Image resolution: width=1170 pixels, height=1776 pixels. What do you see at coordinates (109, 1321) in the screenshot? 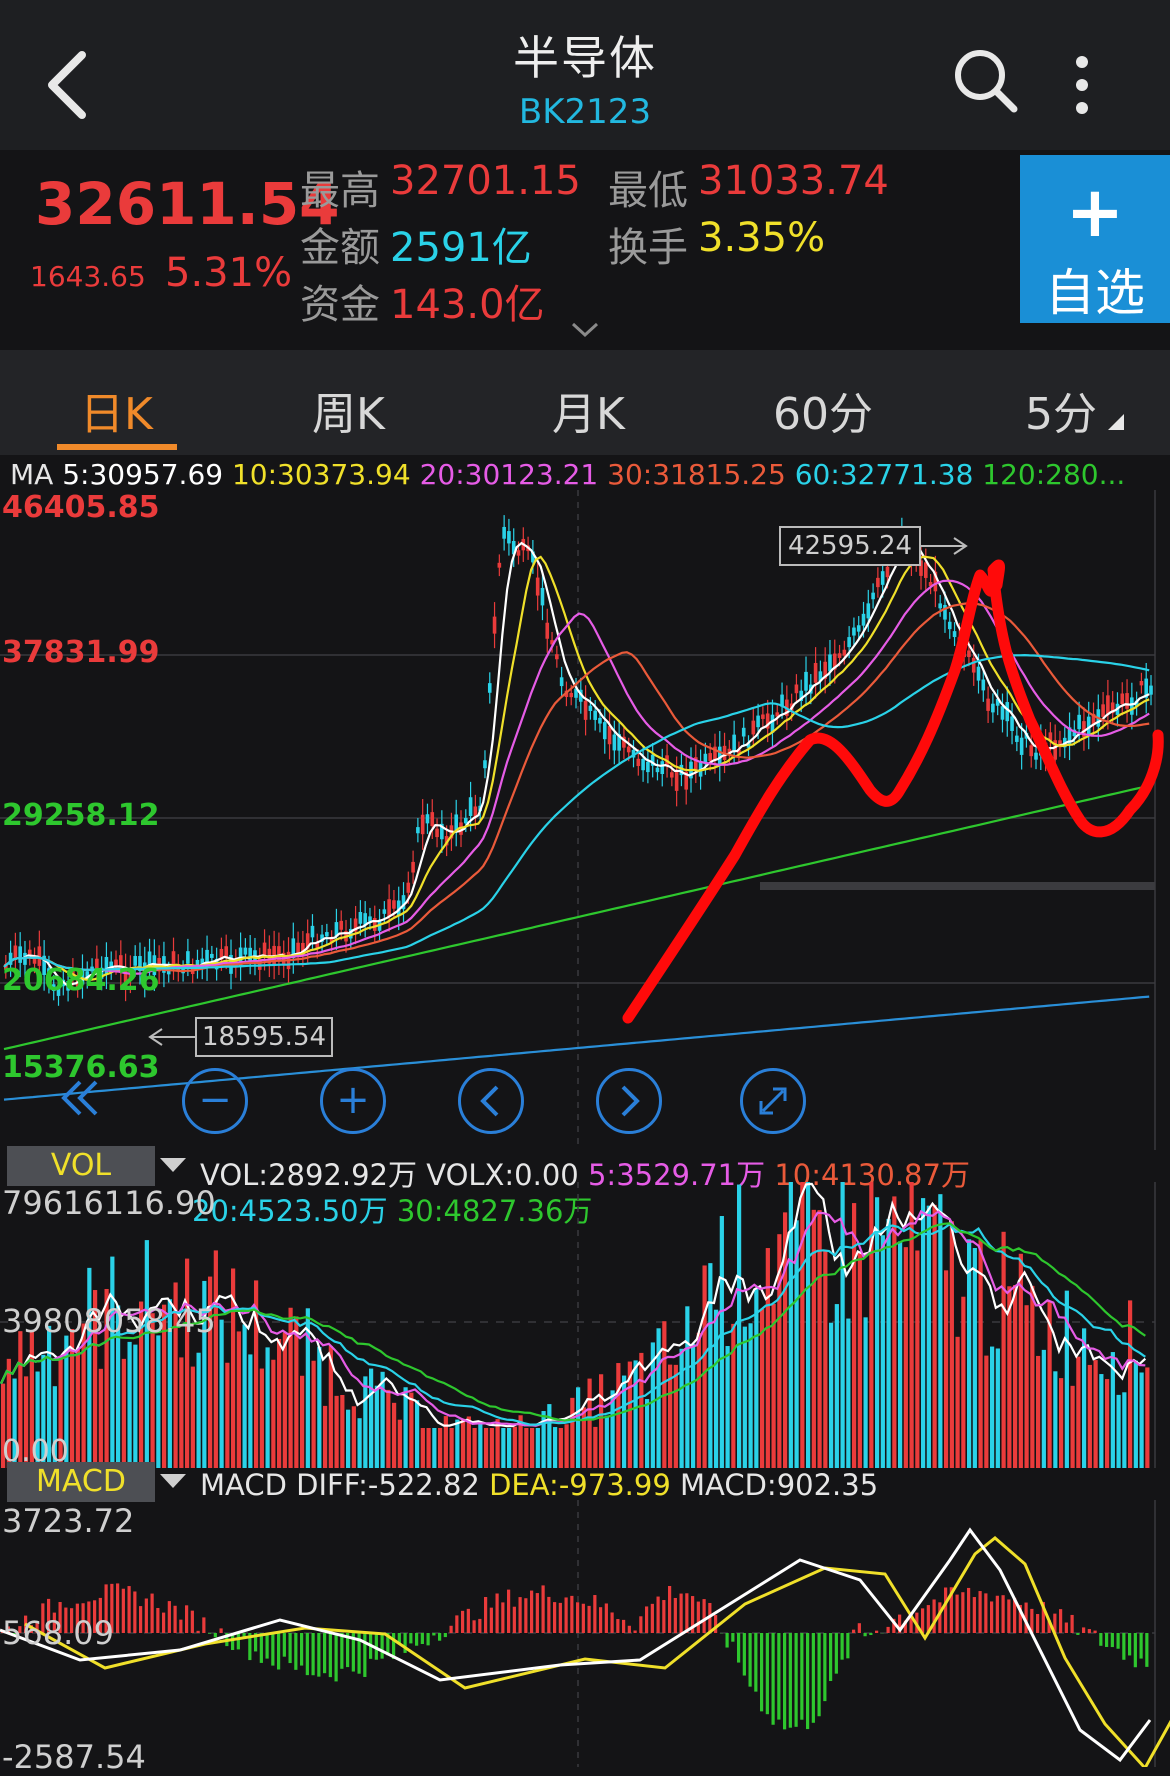
I see `vol-axis-label: 39808058.45` at bounding box center [109, 1321].